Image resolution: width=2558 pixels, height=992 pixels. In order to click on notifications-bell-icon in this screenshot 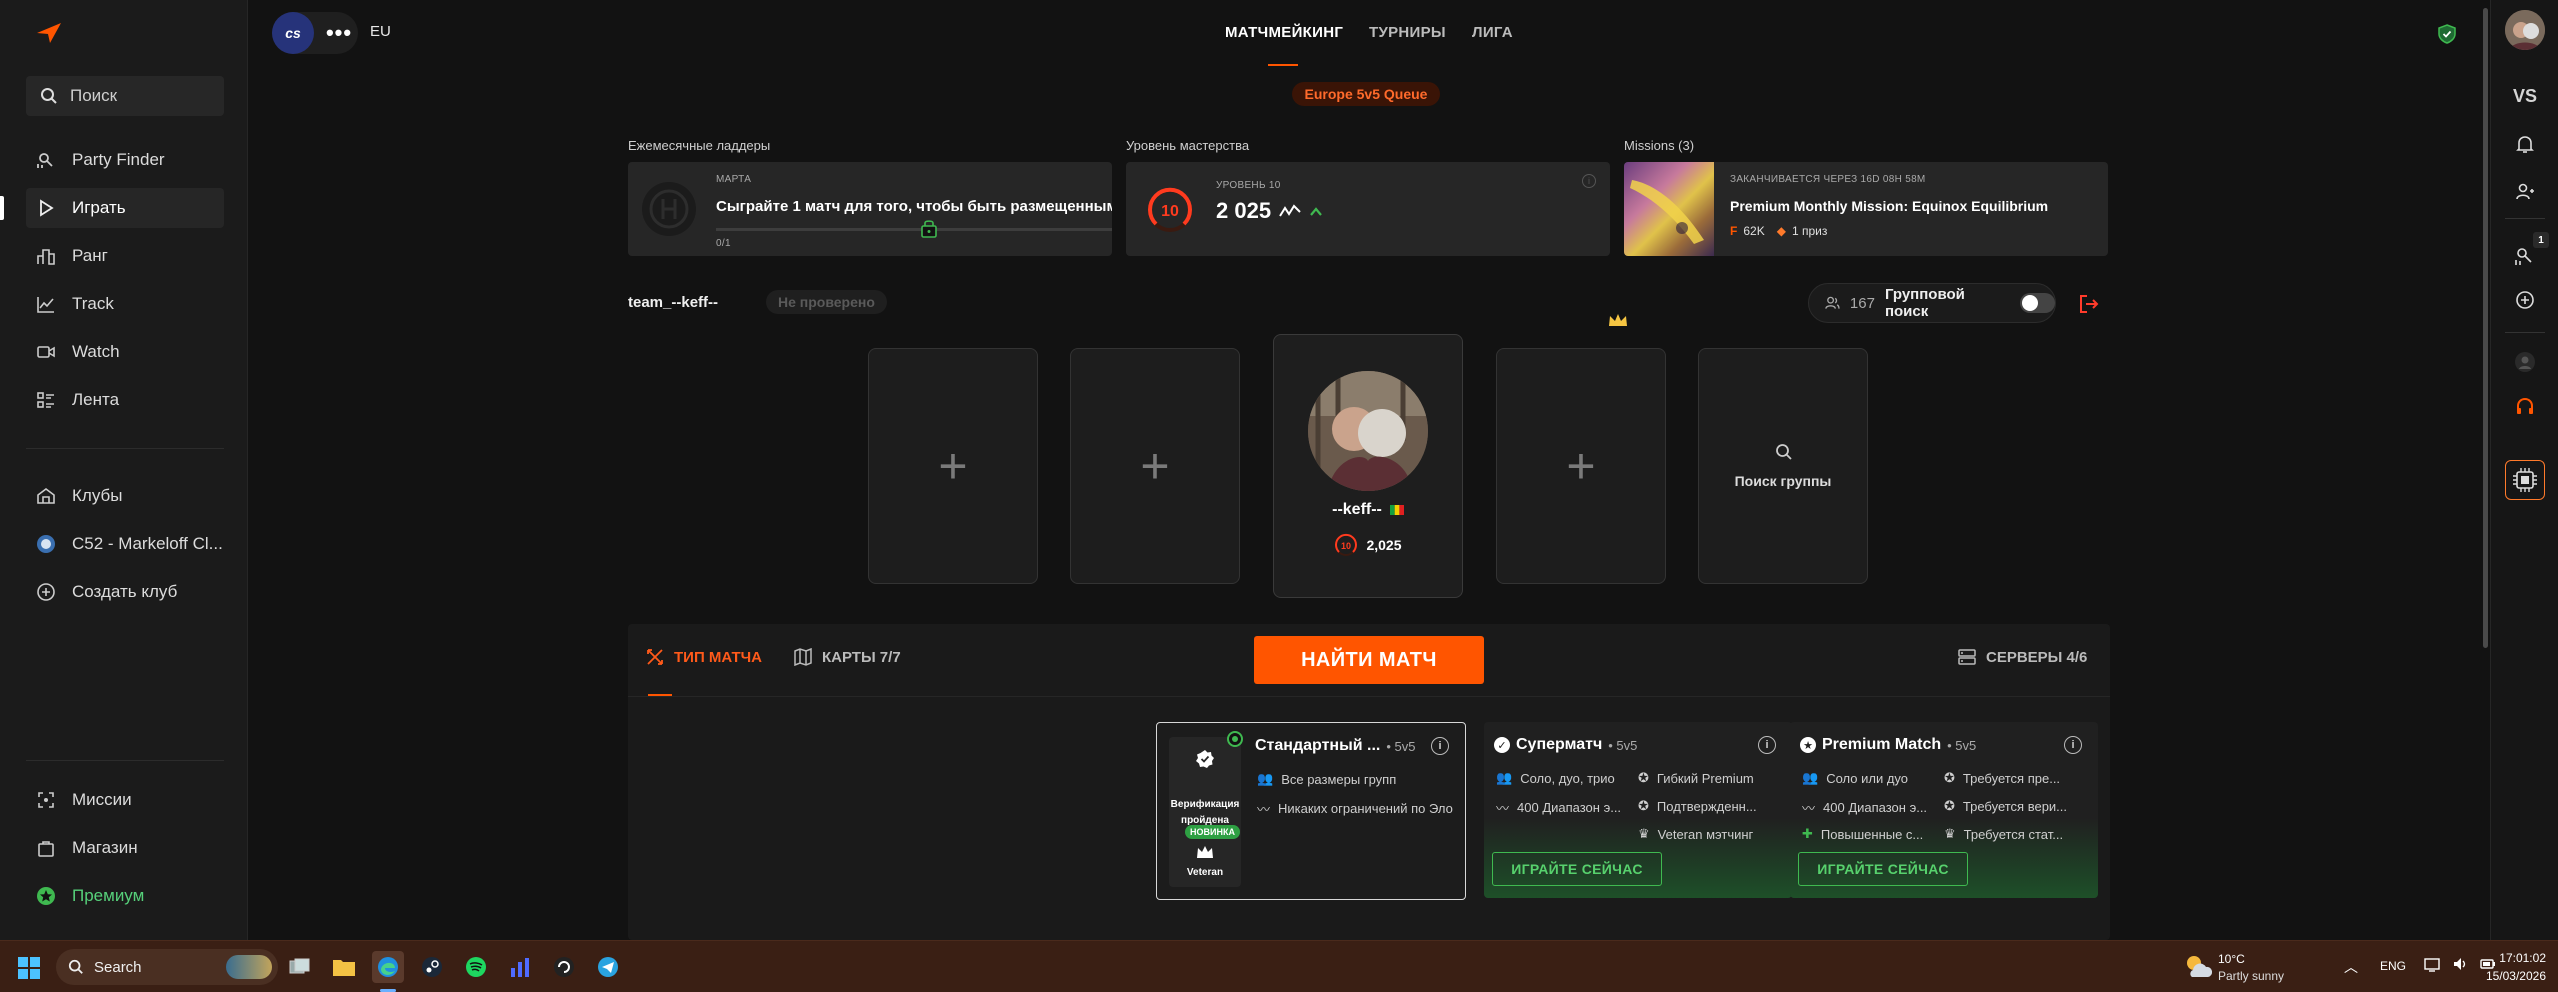, I will do `click(2524, 144)`.